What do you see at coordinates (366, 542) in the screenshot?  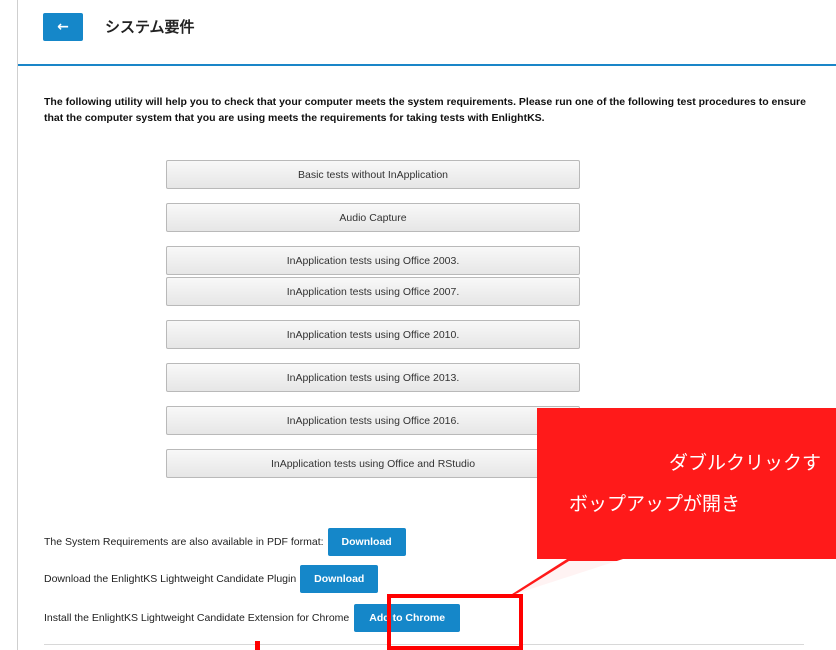 I see `pdf-download-button: Download` at bounding box center [366, 542].